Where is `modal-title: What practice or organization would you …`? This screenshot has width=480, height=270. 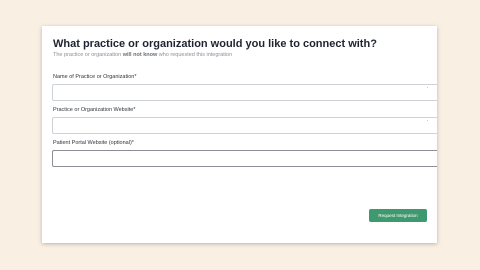 modal-title: What practice or organization would you … is located at coordinates (215, 44).